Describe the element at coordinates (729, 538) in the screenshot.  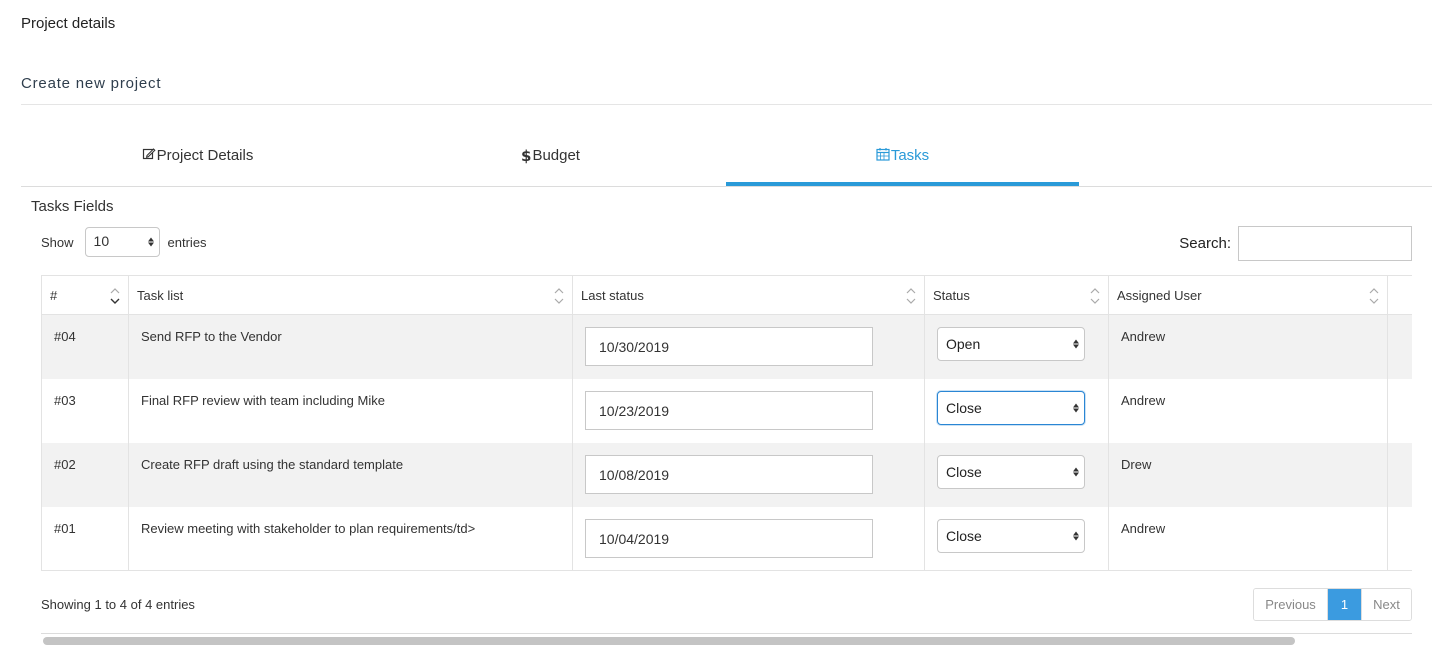
I see `last-status-date-input: 10/04/2019` at that location.